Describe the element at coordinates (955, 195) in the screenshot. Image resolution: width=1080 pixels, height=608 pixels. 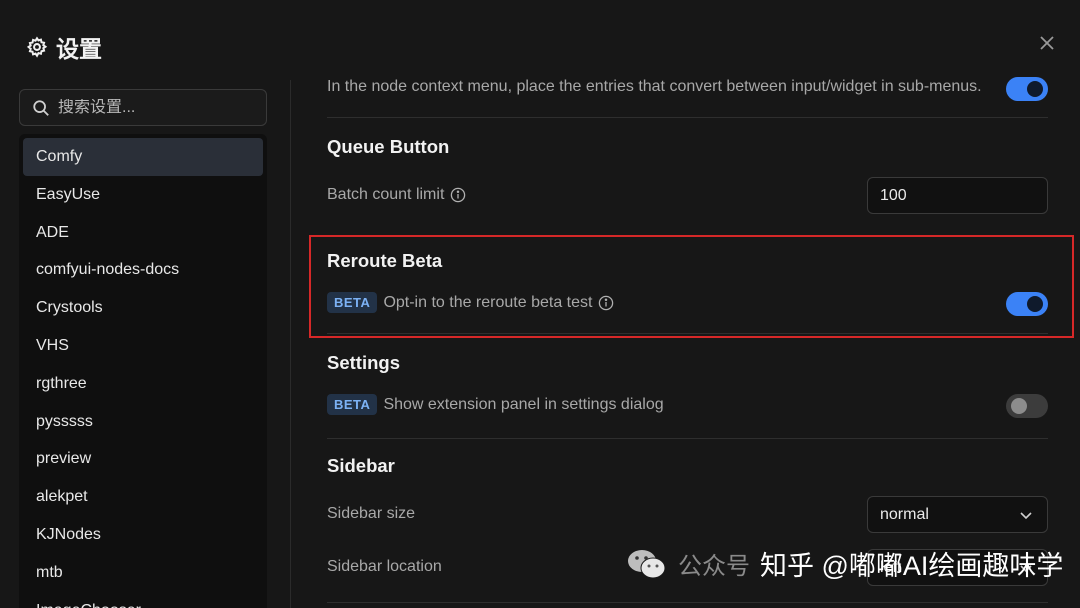
I see `batch-count-input` at that location.